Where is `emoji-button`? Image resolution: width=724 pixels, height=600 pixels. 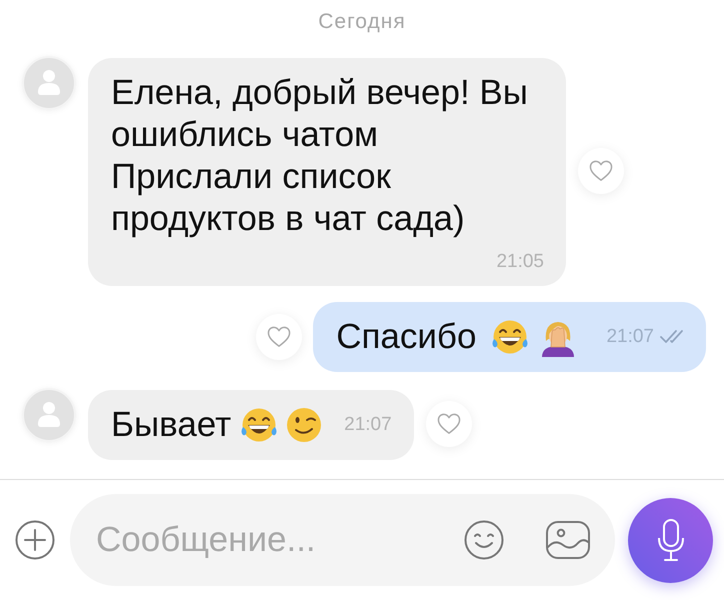 emoji-button is located at coordinates (484, 540).